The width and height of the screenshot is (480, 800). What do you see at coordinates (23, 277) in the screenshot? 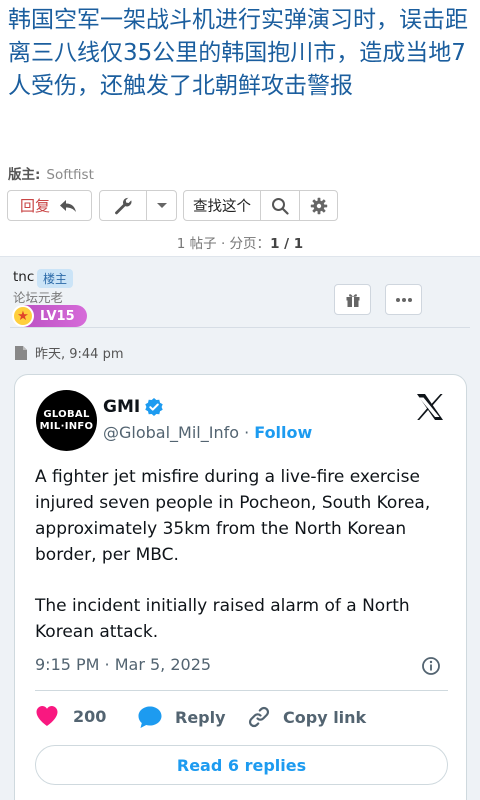
I see `post-author: tnc` at bounding box center [23, 277].